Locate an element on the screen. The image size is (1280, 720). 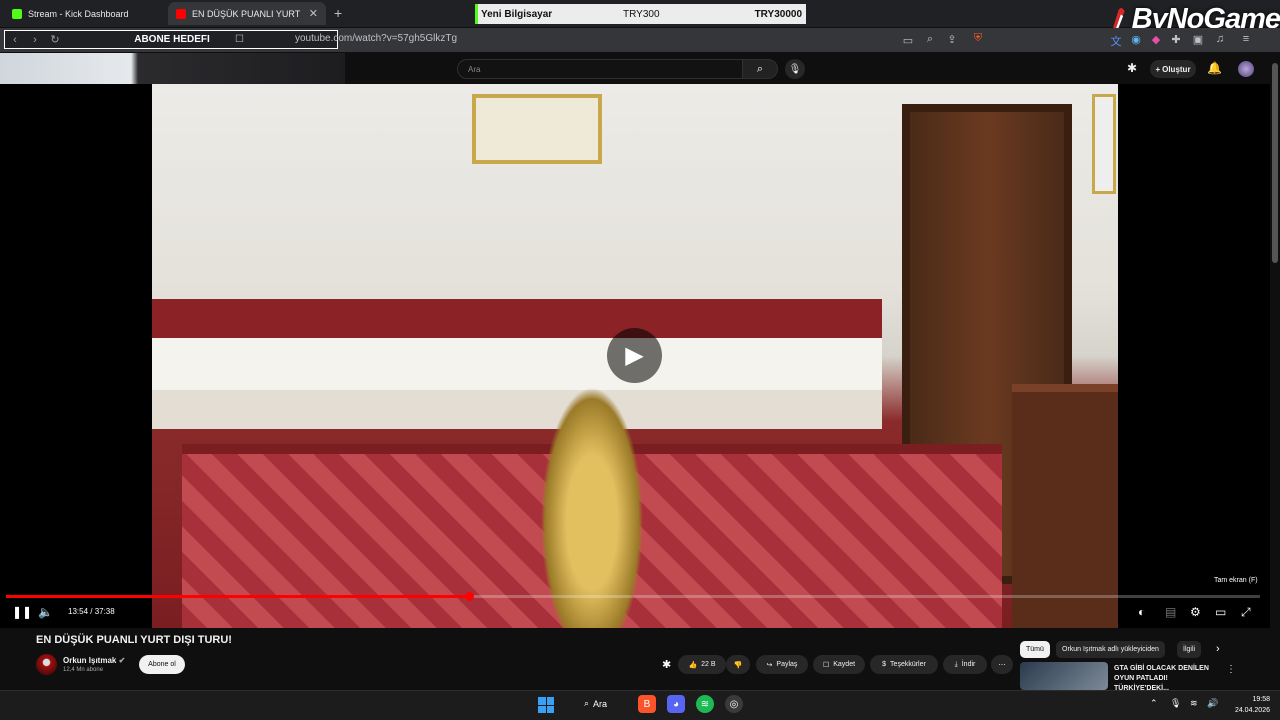
dislike-icon: 👎 is located at coordinates (738, 665).